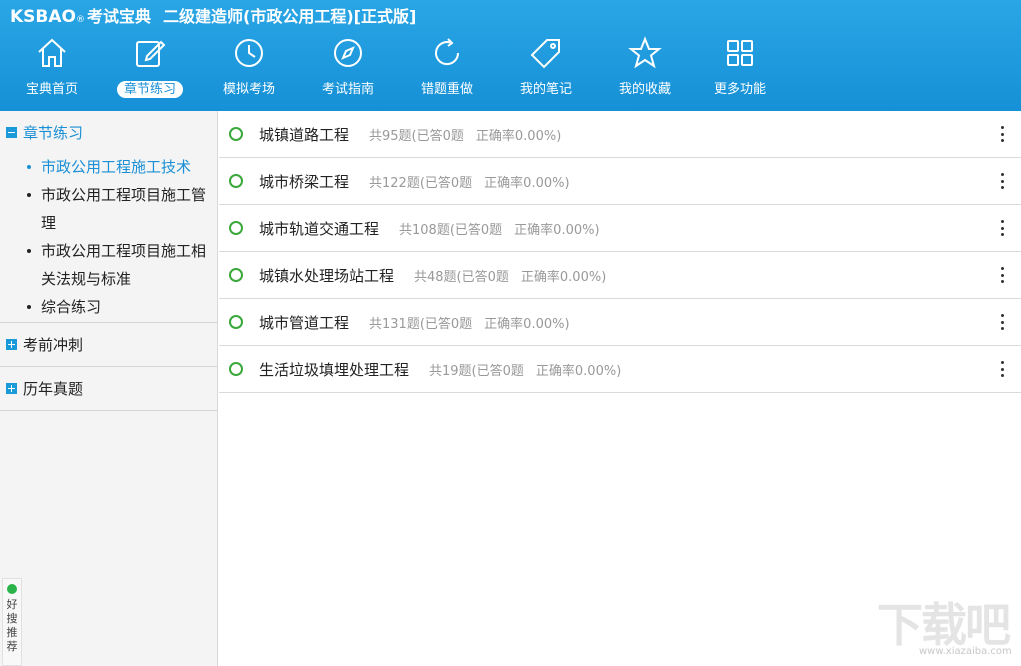  I want to click on grid-icon, so click(740, 53).